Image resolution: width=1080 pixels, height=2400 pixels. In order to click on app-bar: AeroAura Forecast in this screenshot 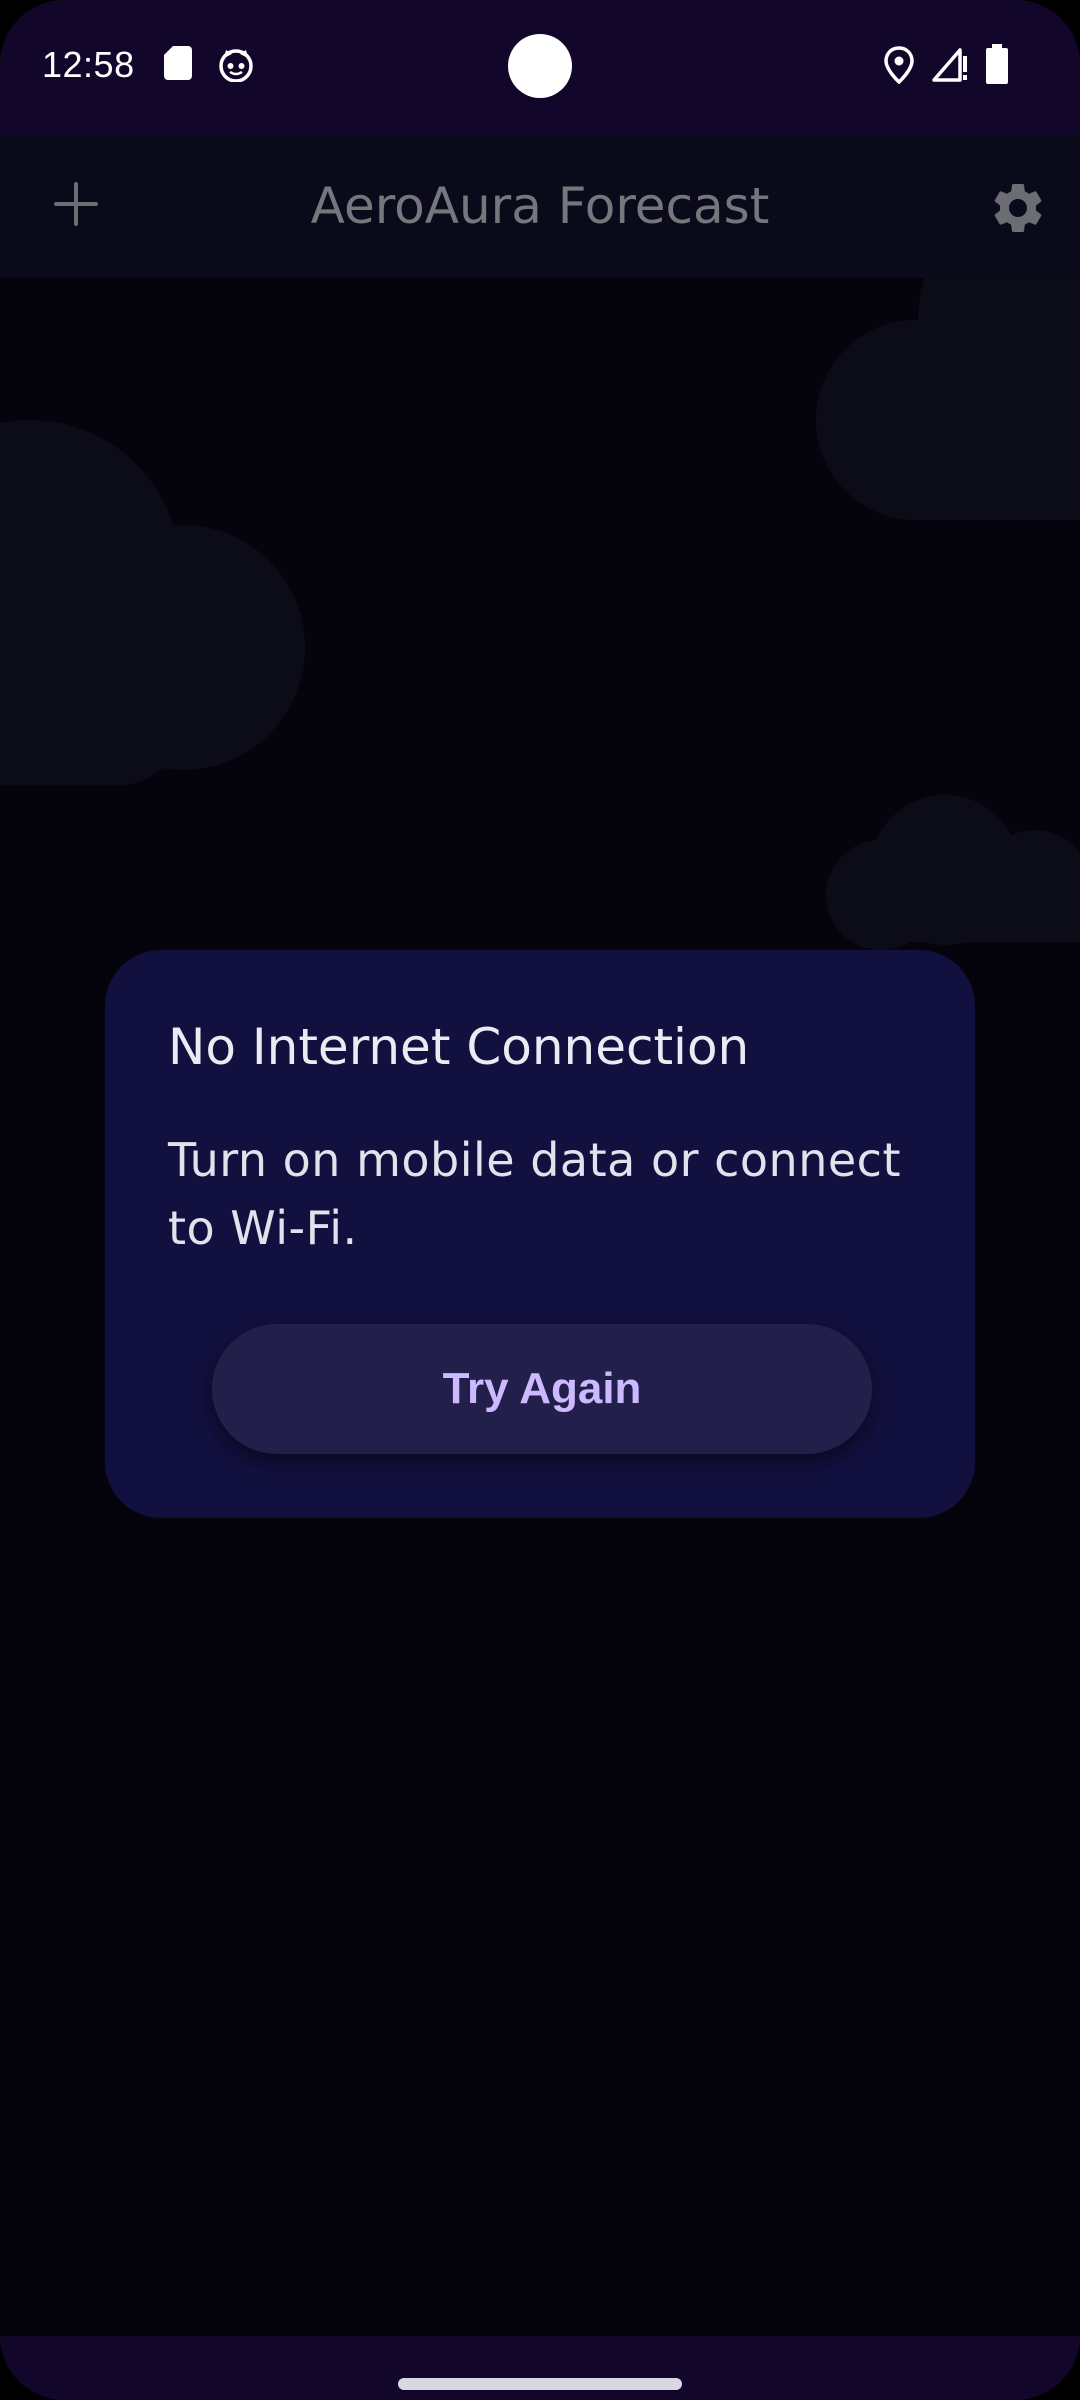, I will do `click(540, 206)`.